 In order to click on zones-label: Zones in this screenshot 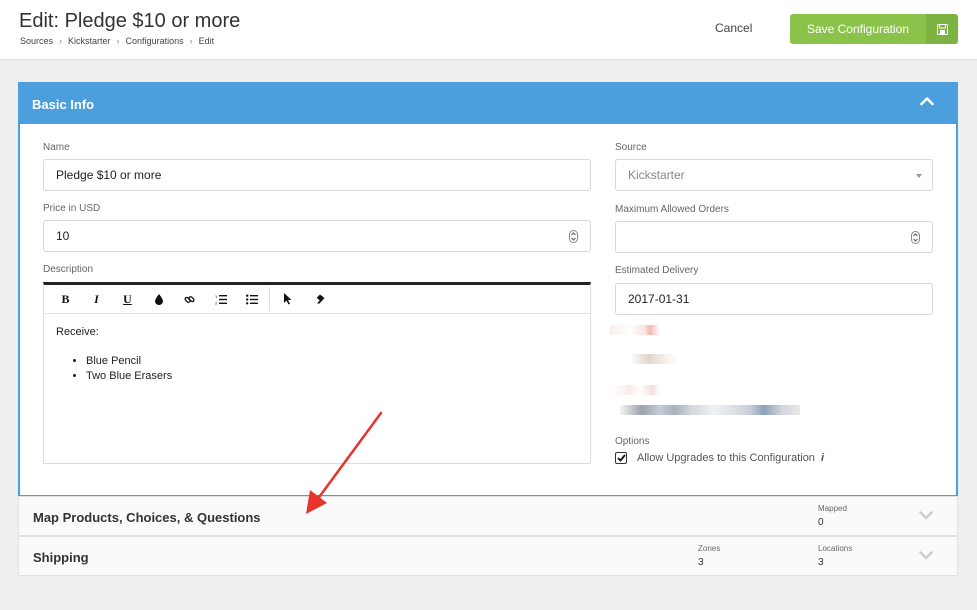, I will do `click(709, 548)`.